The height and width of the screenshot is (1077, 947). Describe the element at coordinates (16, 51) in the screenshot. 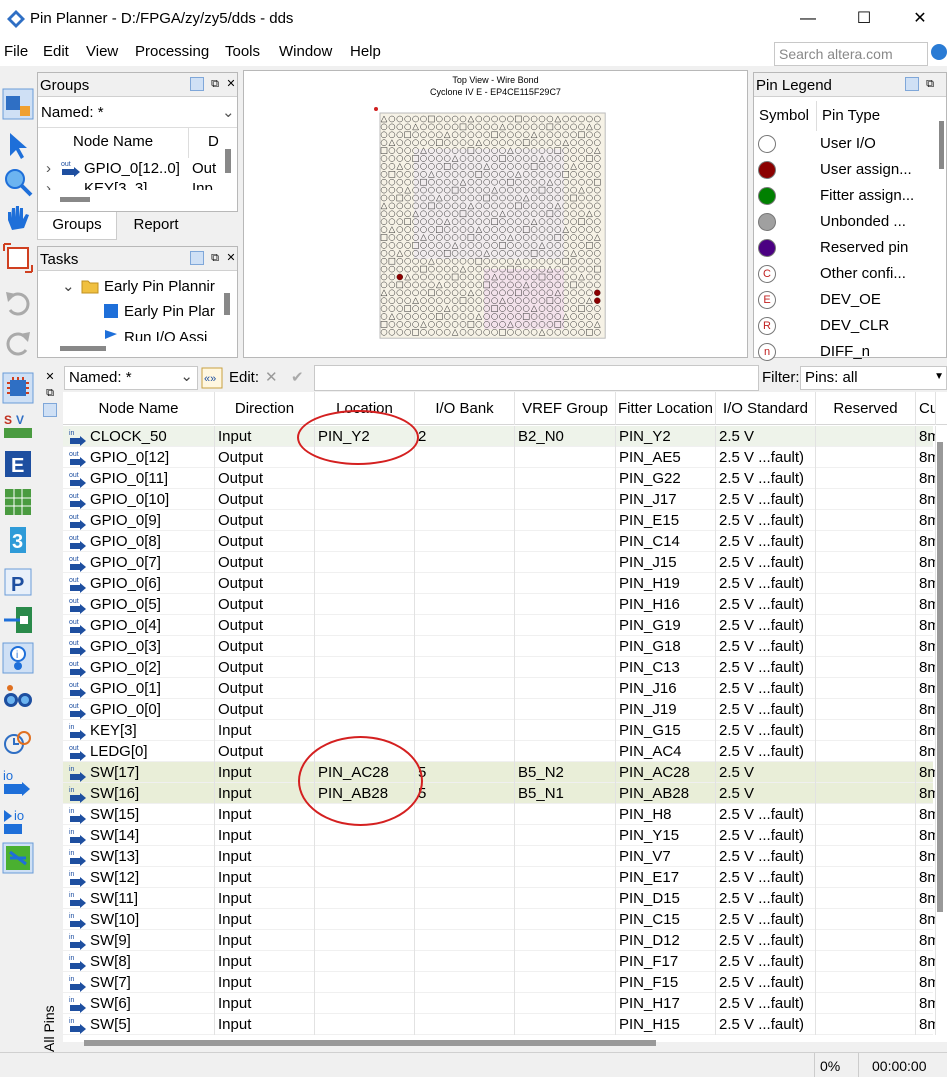

I see `menu-file: File` at that location.